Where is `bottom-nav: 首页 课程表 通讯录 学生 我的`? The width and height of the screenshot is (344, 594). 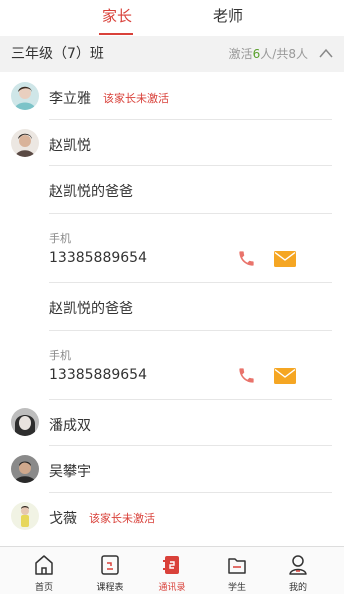 bottom-nav: 首页 课程表 通讯录 学生 我的 is located at coordinates (172, 570).